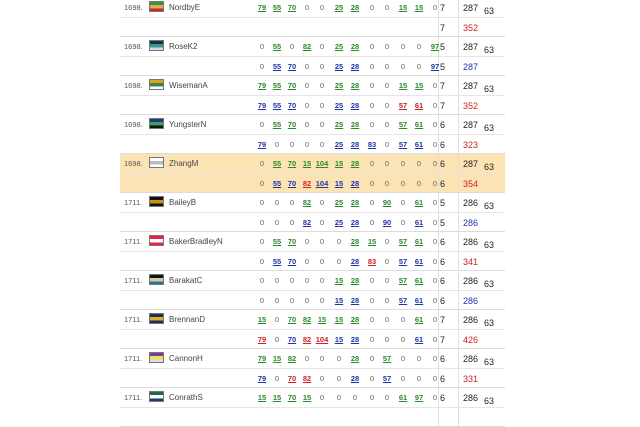  I want to click on player-name-link: BaileyB, so click(182, 202).